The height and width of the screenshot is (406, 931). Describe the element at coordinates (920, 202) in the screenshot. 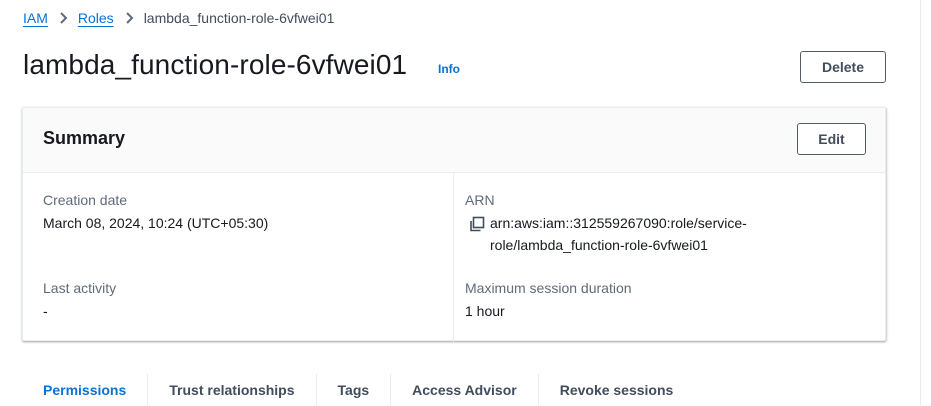

I see `page-edge-divider` at that location.